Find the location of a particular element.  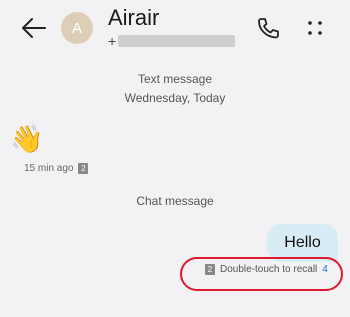

more-dots-icon is located at coordinates (315, 28).